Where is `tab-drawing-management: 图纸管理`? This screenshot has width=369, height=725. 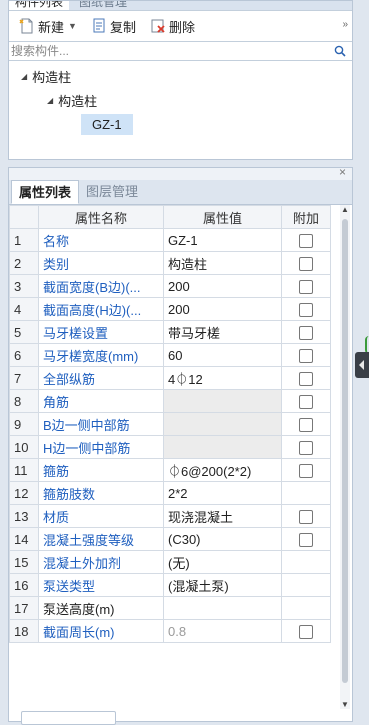 tab-drawing-management: 图纸管理 is located at coordinates (103, 5).